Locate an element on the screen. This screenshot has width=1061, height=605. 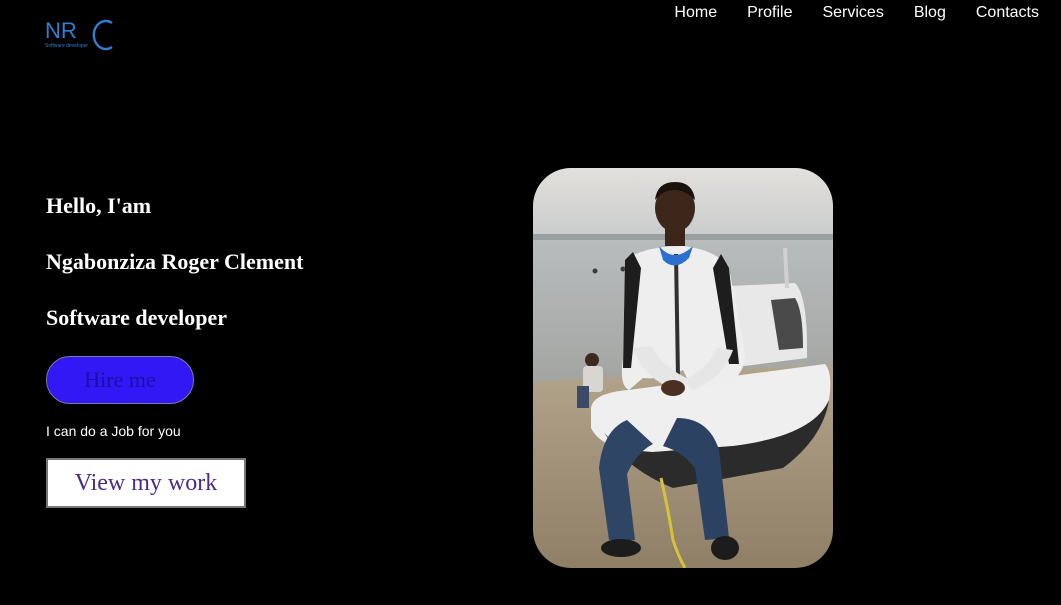
nrc-logo-graphic: NR Software developer is located at coordinates (79, 34).